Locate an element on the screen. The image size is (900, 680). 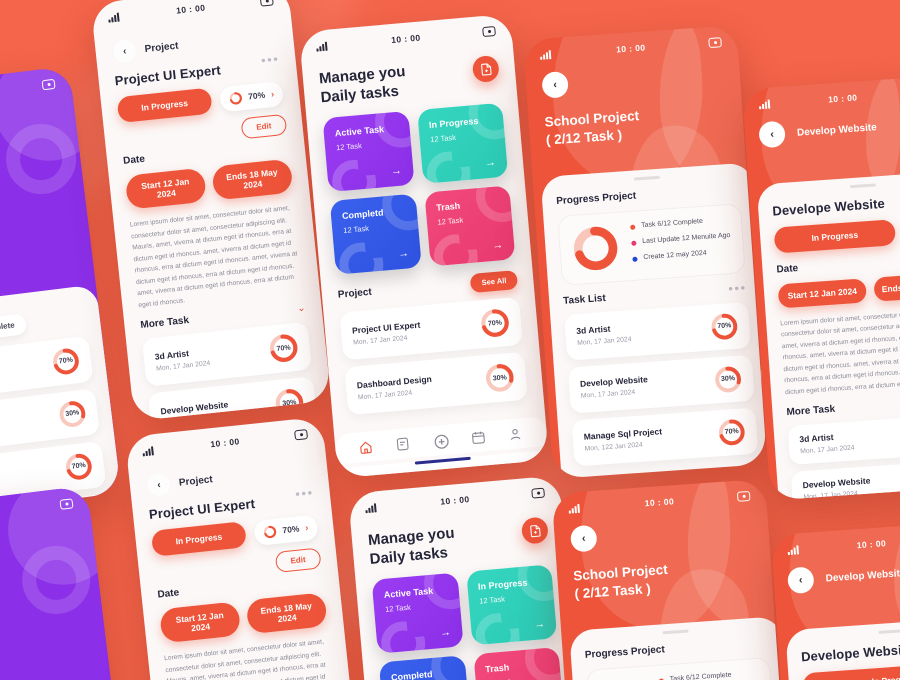
home-icon is located at coordinates (365, 447).